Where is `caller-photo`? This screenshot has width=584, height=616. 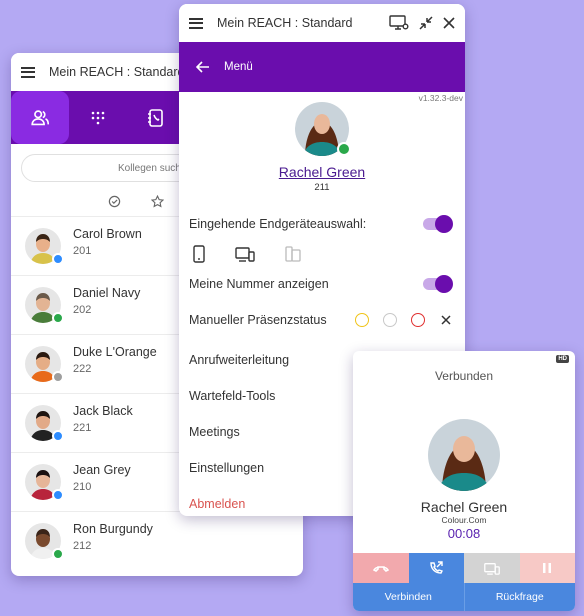
caller-photo is located at coordinates (464, 455).